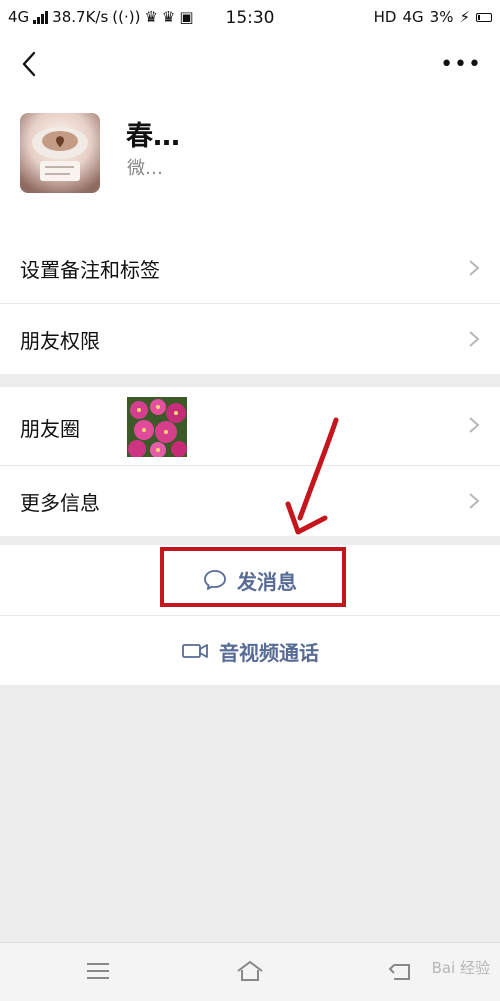  Describe the element at coordinates (401, 971) in the screenshot. I see `back-navigation-icon` at that location.